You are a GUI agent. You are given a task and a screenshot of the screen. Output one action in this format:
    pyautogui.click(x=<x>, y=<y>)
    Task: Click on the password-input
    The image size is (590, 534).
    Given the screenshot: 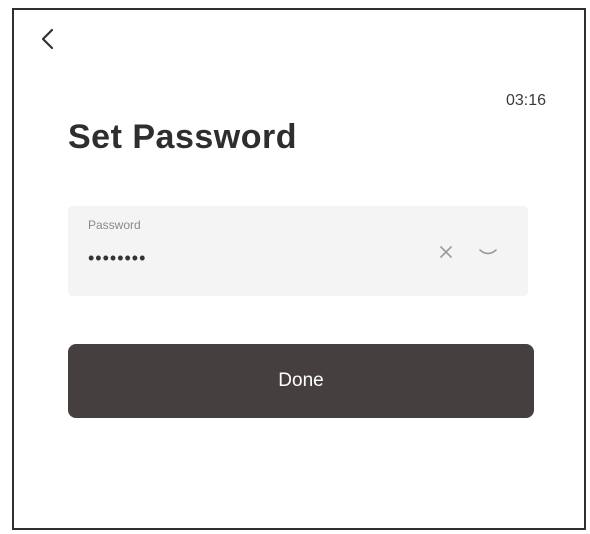 What is the action you would take?
    pyautogui.click(x=238, y=258)
    